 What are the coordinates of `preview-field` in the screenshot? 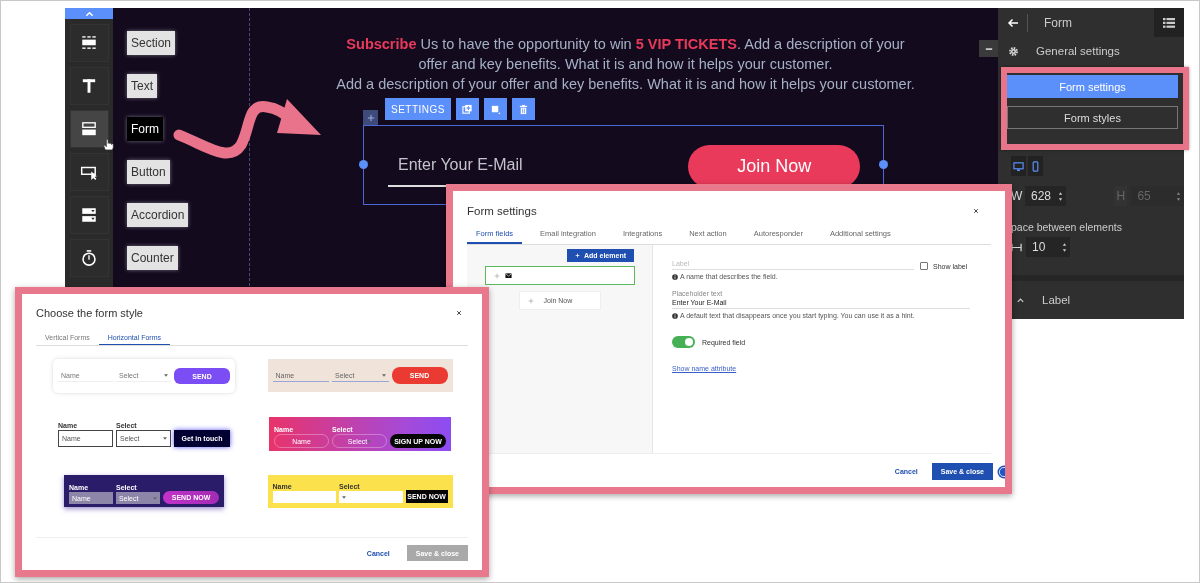 It's located at (304, 497).